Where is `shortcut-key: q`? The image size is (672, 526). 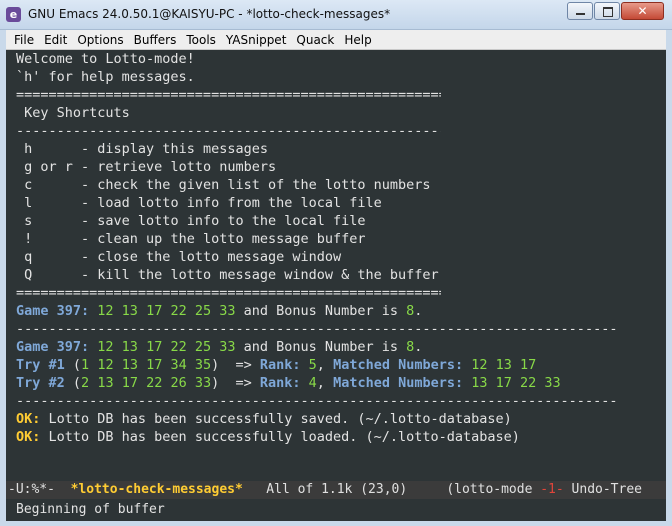
shortcut-key: q is located at coordinates (44, 257).